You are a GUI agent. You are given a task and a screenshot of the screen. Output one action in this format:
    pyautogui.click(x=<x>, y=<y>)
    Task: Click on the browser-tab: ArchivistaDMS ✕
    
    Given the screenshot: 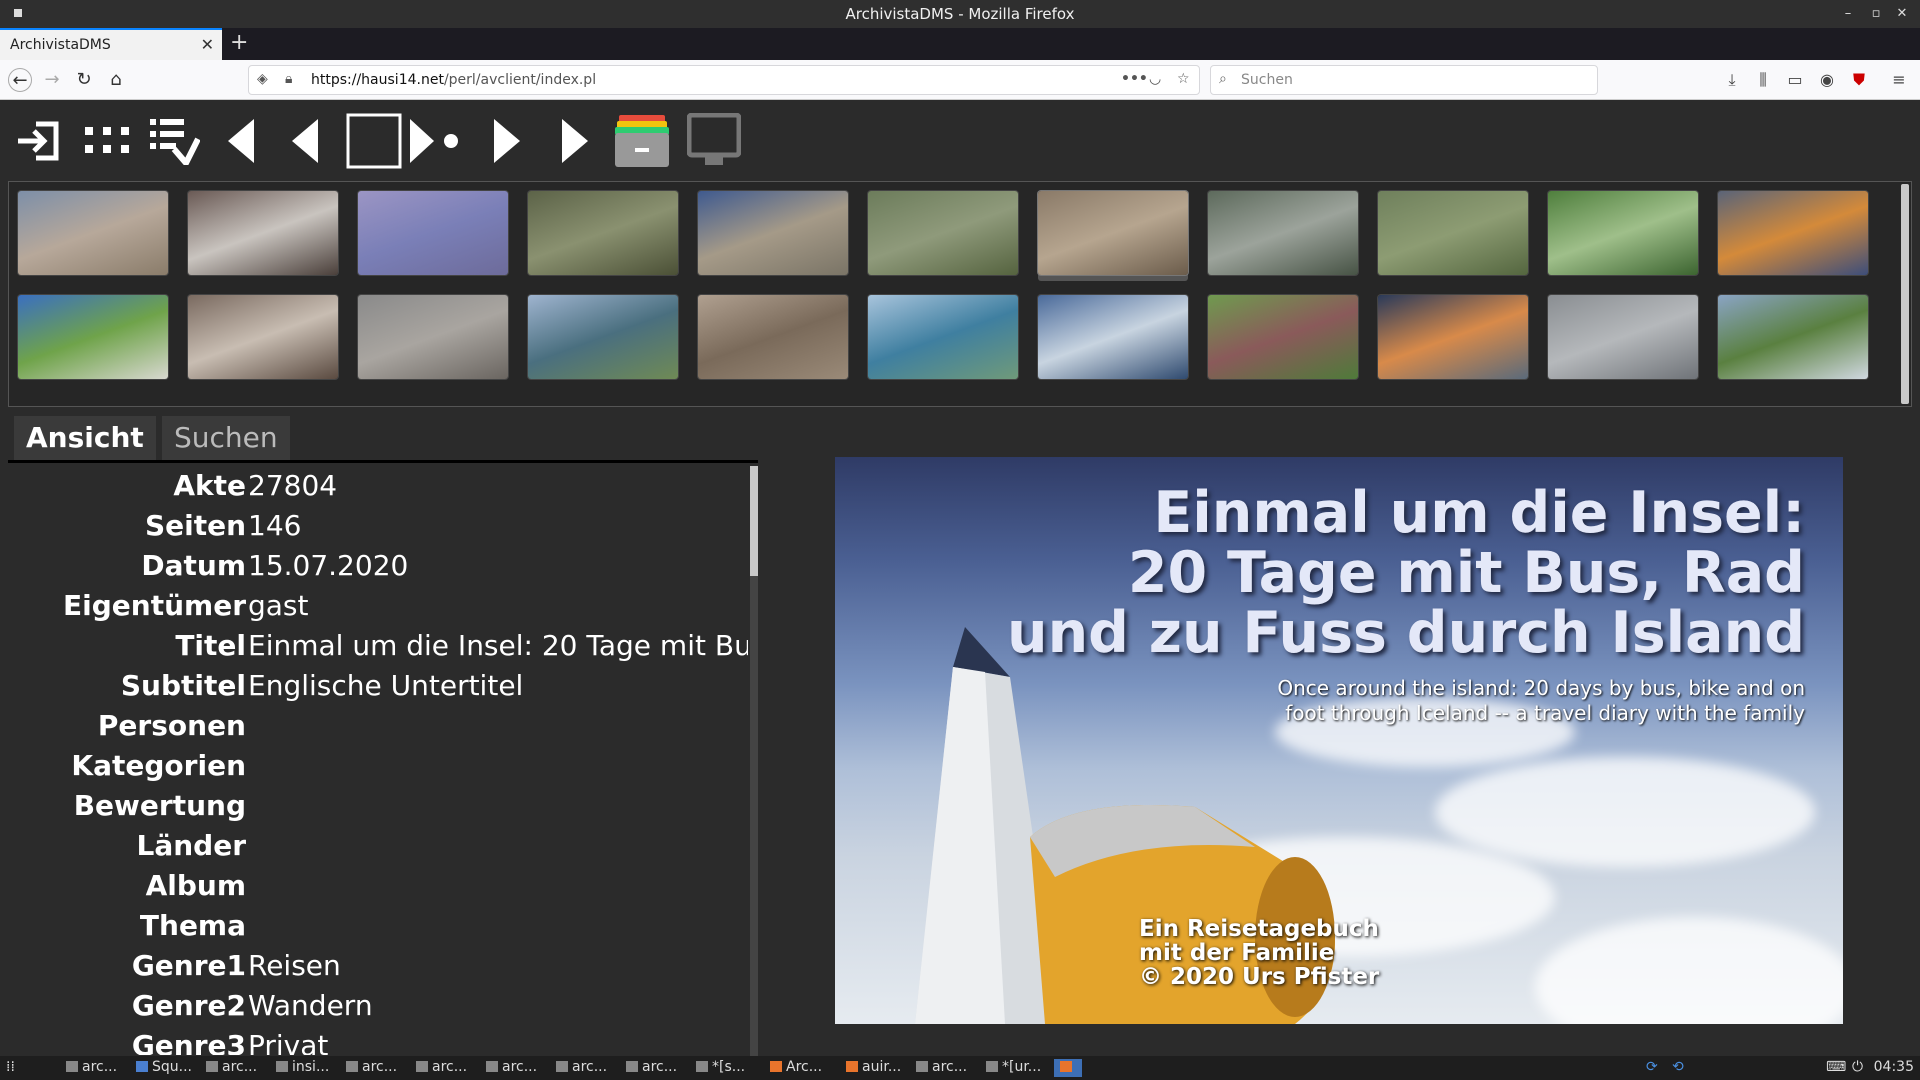 What is the action you would take?
    pyautogui.click(x=111, y=44)
    